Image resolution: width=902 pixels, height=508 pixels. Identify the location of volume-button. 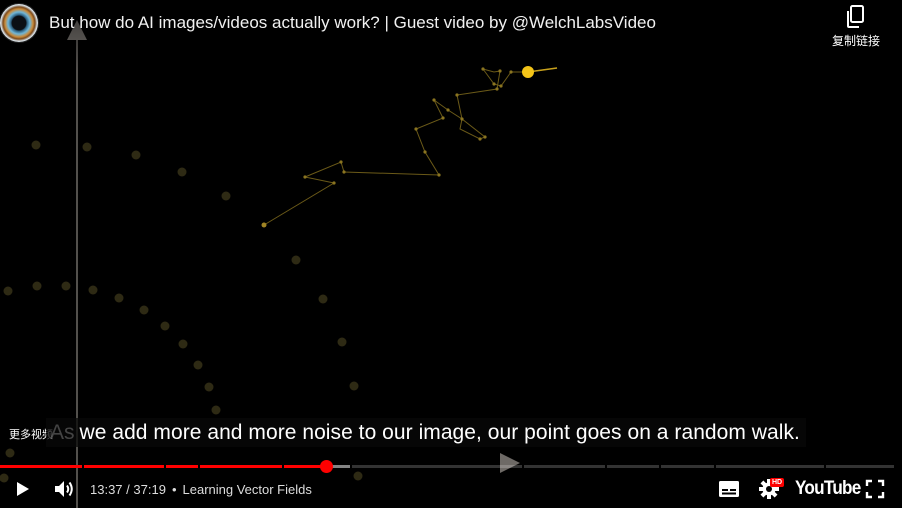
(64, 489).